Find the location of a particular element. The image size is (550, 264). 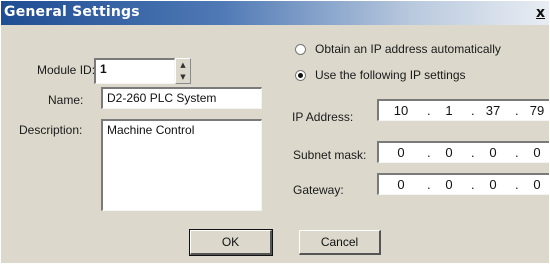

spin-down-icon: ▼ is located at coordinates (183, 77).